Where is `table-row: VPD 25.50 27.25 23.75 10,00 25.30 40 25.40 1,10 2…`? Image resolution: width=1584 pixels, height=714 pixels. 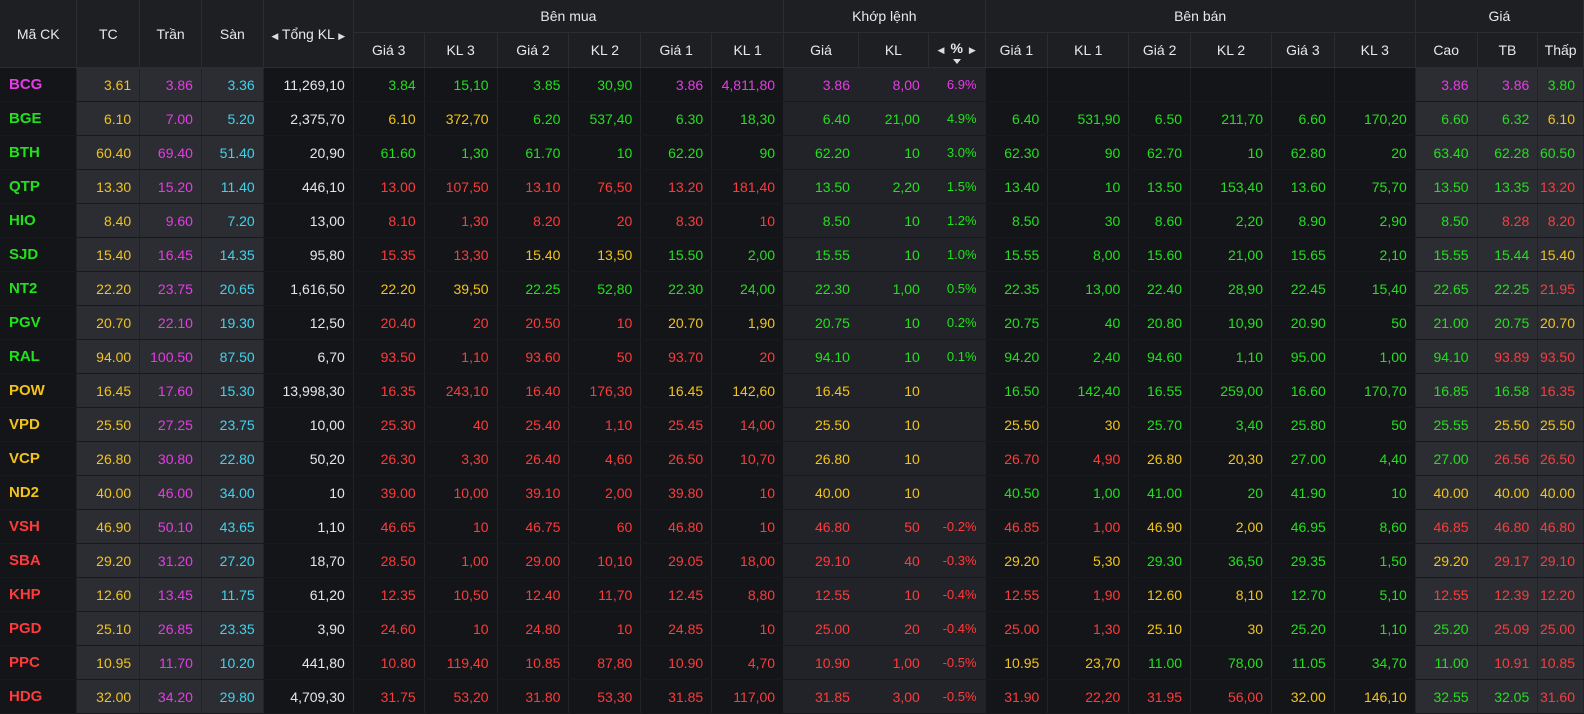
table-row: VPD 25.50 27.25 23.75 10,00 25.30 40 25.40 1,10 2… is located at coordinates (792, 424).